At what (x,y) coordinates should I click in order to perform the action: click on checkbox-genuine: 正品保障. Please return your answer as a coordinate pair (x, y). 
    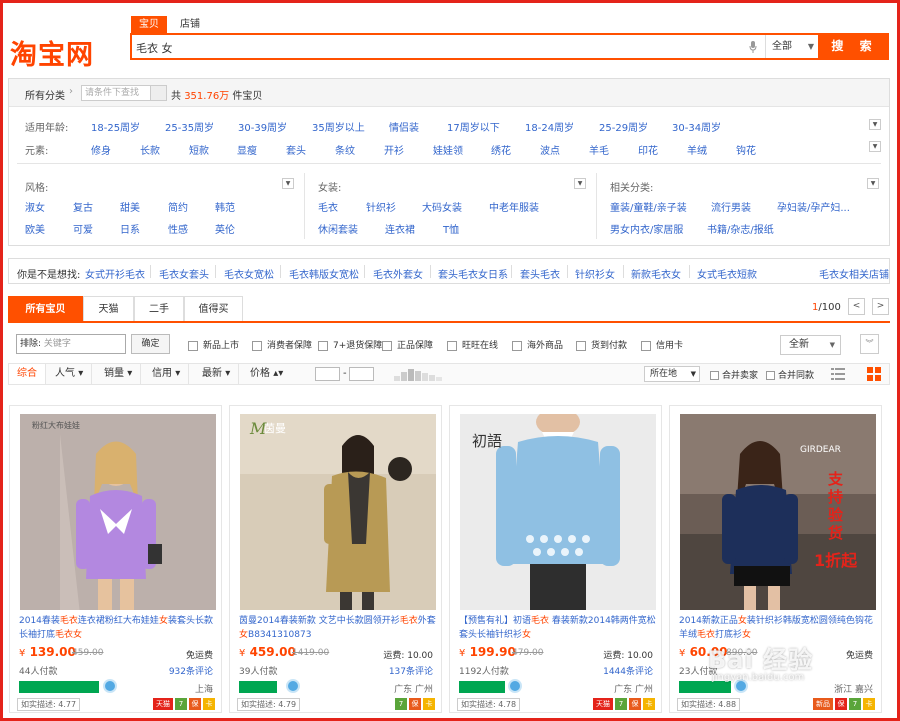
    Looking at the image, I should click on (407, 344).